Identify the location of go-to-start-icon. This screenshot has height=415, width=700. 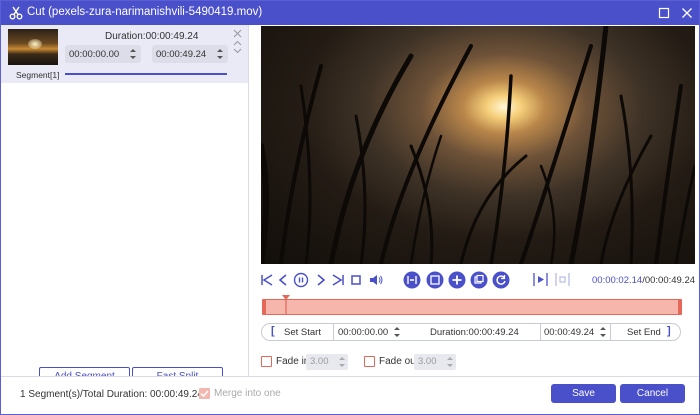
(267, 280).